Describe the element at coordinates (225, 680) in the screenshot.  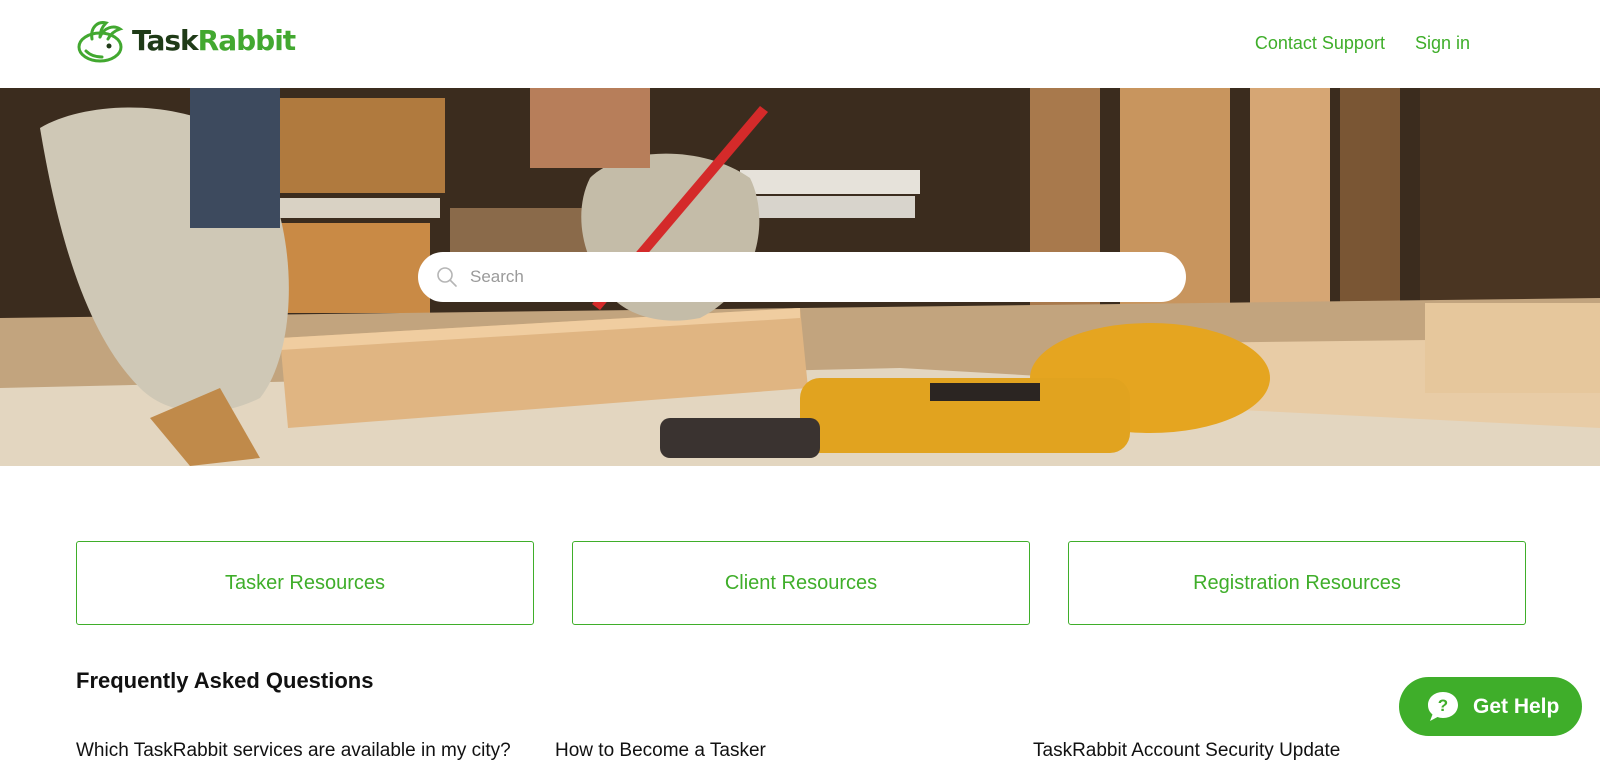
I see `faq-heading: Frequently Asked Questions` at that location.